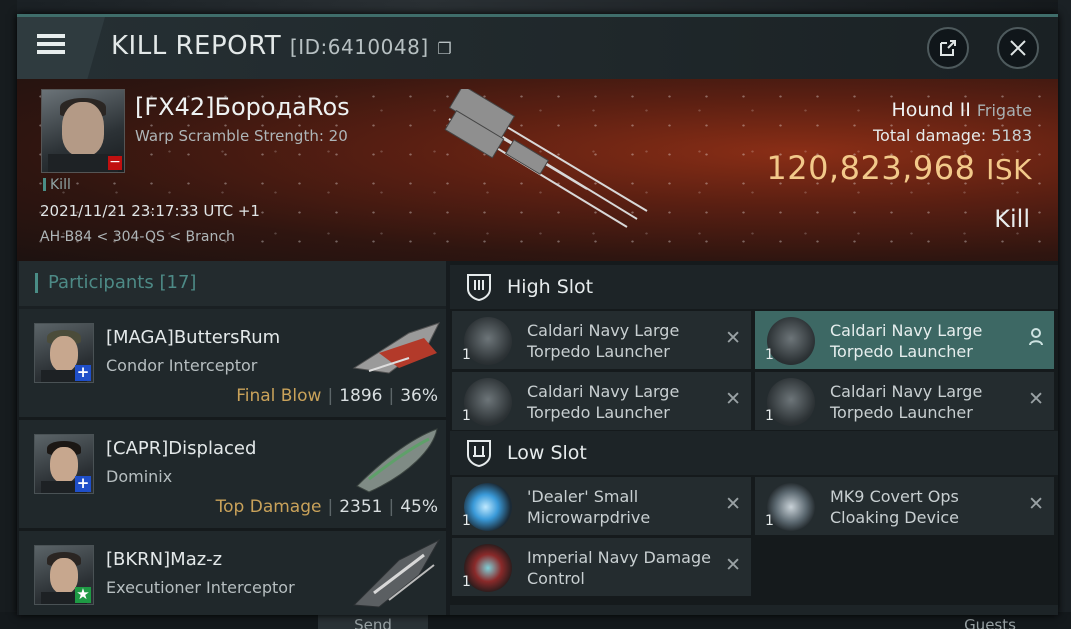  Describe the element at coordinates (754, 287) in the screenshot. I see `high-slot-header: High Slot` at that location.